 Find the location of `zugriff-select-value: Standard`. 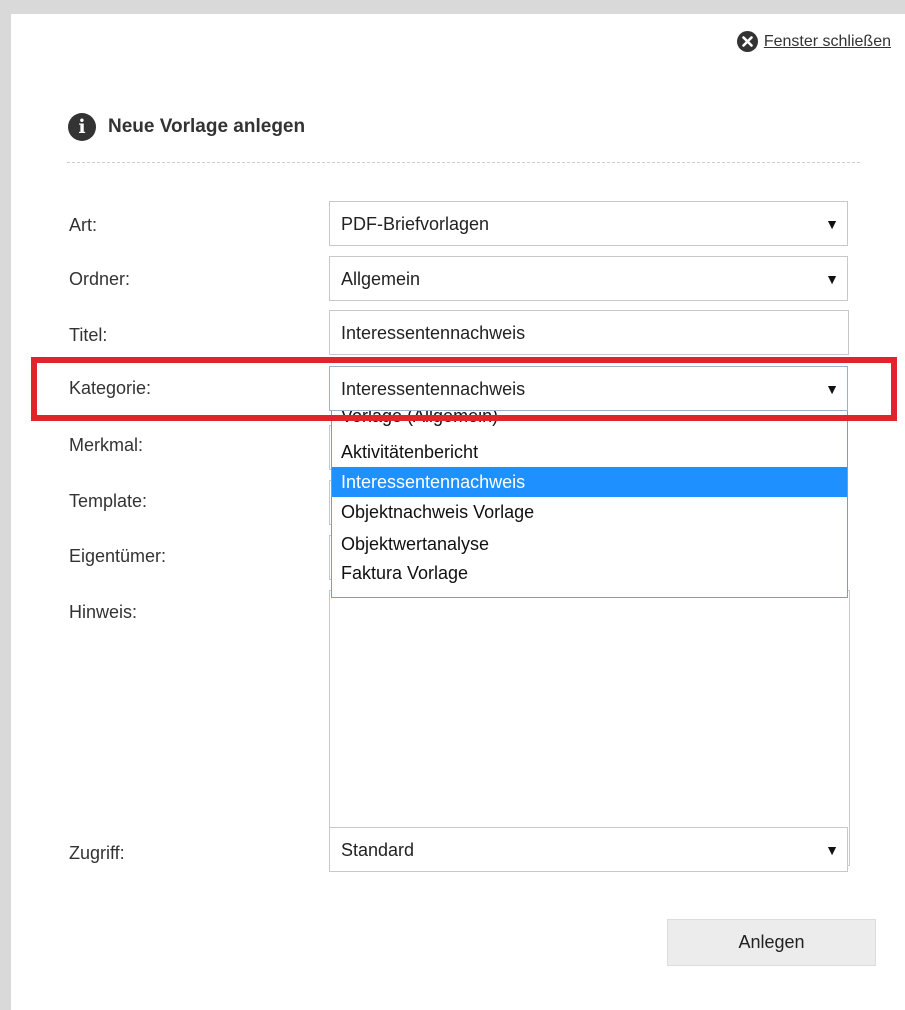

zugriff-select-value: Standard is located at coordinates (378, 850).